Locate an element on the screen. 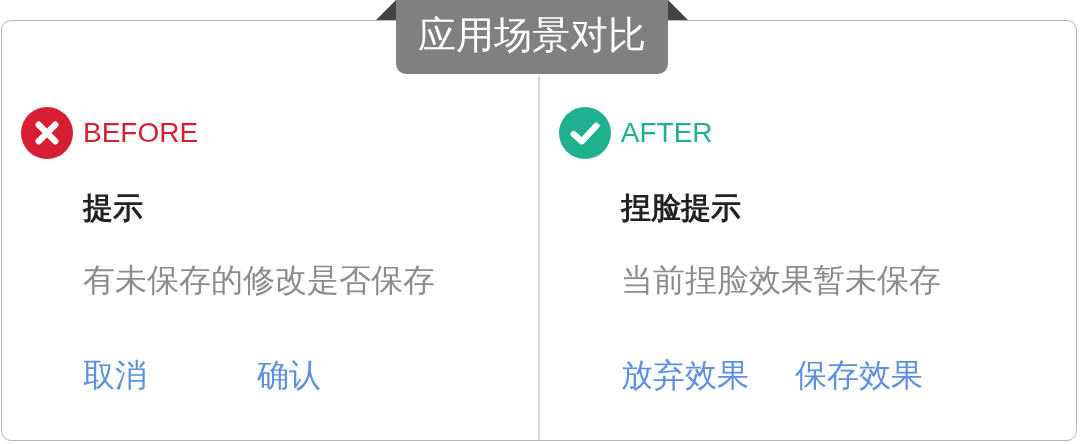  dialog-button: 保存效果 is located at coordinates (858, 375).